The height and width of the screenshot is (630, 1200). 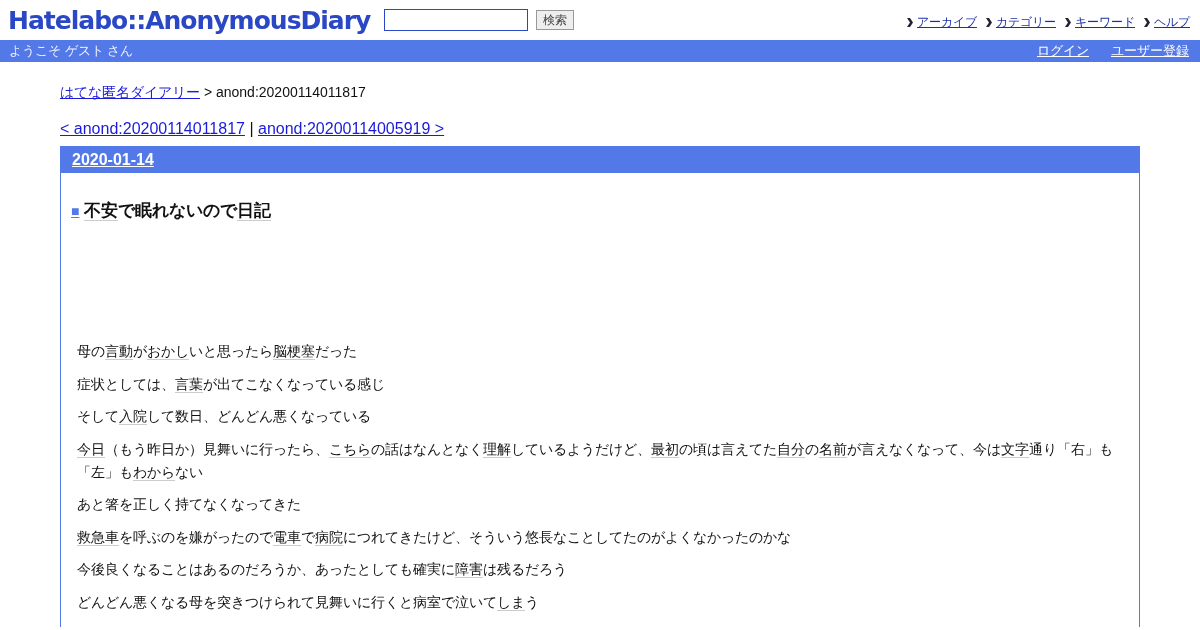 I want to click on keyword-link: 電車, so click(x=287, y=537).